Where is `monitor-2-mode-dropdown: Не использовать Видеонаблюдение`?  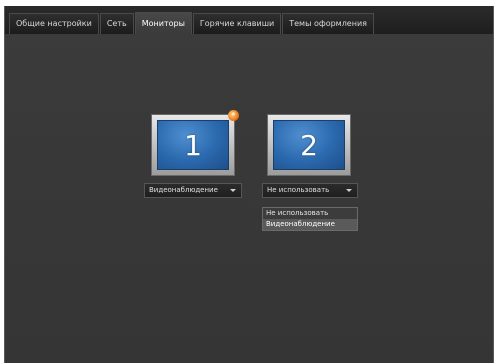 monitor-2-mode-dropdown: Не использовать Видеонаблюдение is located at coordinates (310, 219).